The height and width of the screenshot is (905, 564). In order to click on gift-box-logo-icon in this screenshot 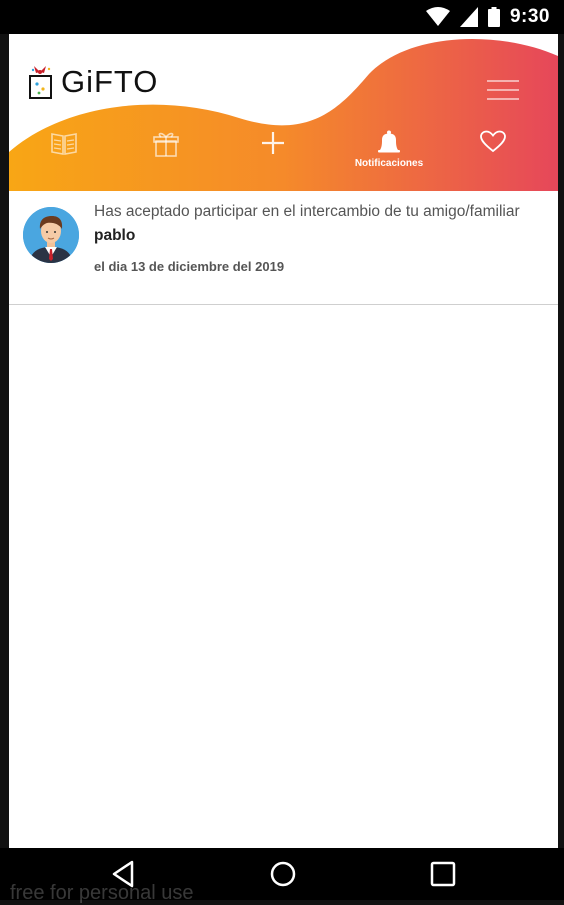, I will do `click(40, 82)`.